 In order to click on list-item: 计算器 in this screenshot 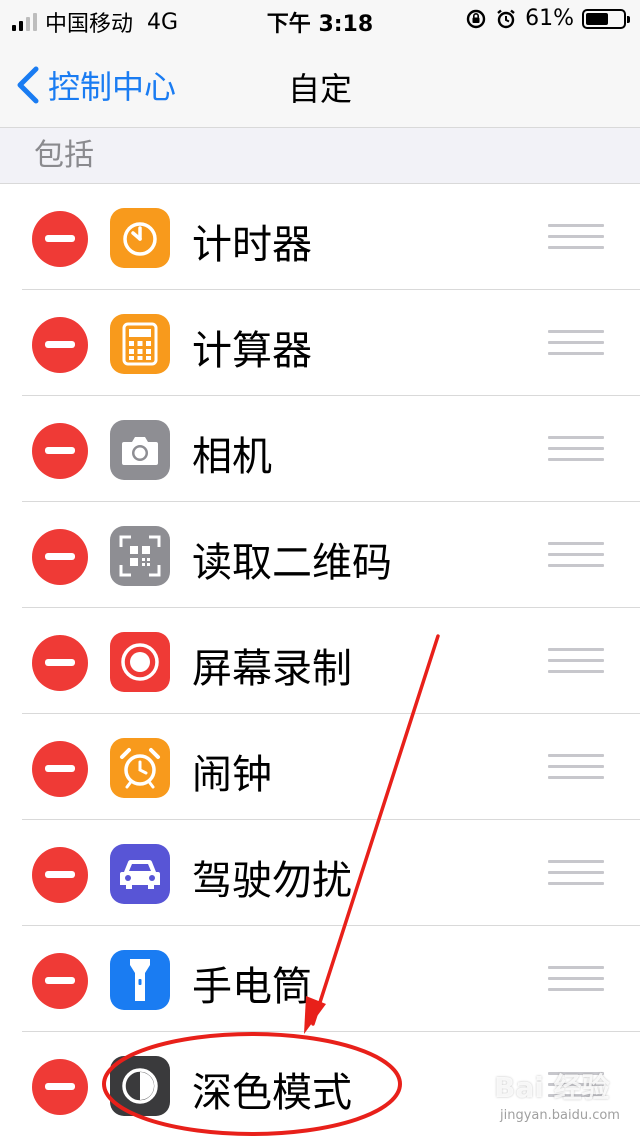, I will do `click(320, 343)`.